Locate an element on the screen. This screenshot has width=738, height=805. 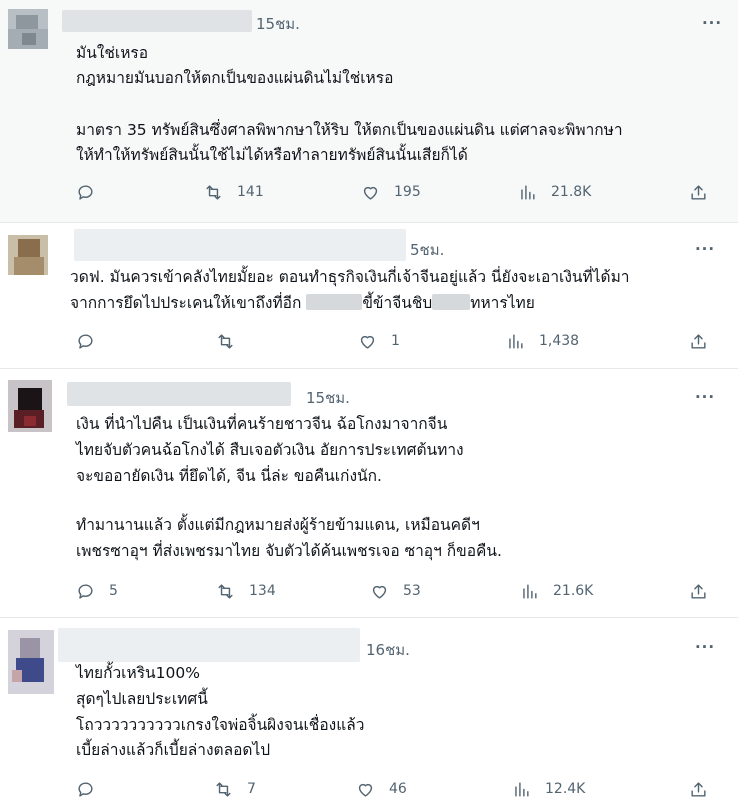
repost-button is located at coordinates (232, 341).